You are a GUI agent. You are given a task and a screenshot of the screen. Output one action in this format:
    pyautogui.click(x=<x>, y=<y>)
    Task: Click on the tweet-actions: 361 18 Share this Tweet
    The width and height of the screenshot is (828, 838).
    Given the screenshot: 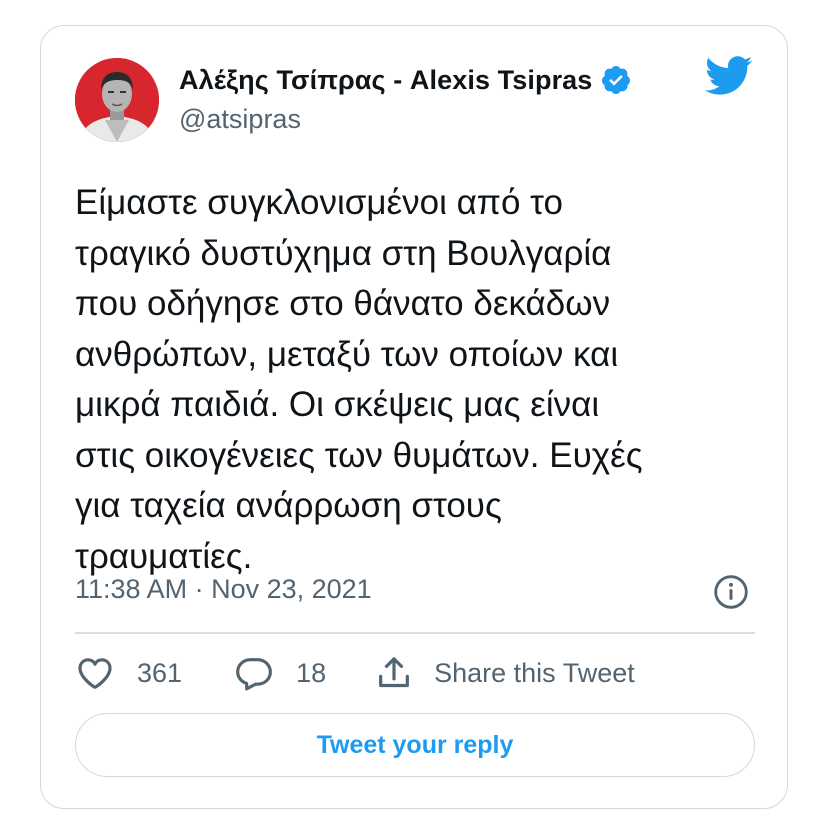 What is the action you would take?
    pyautogui.click(x=355, y=673)
    